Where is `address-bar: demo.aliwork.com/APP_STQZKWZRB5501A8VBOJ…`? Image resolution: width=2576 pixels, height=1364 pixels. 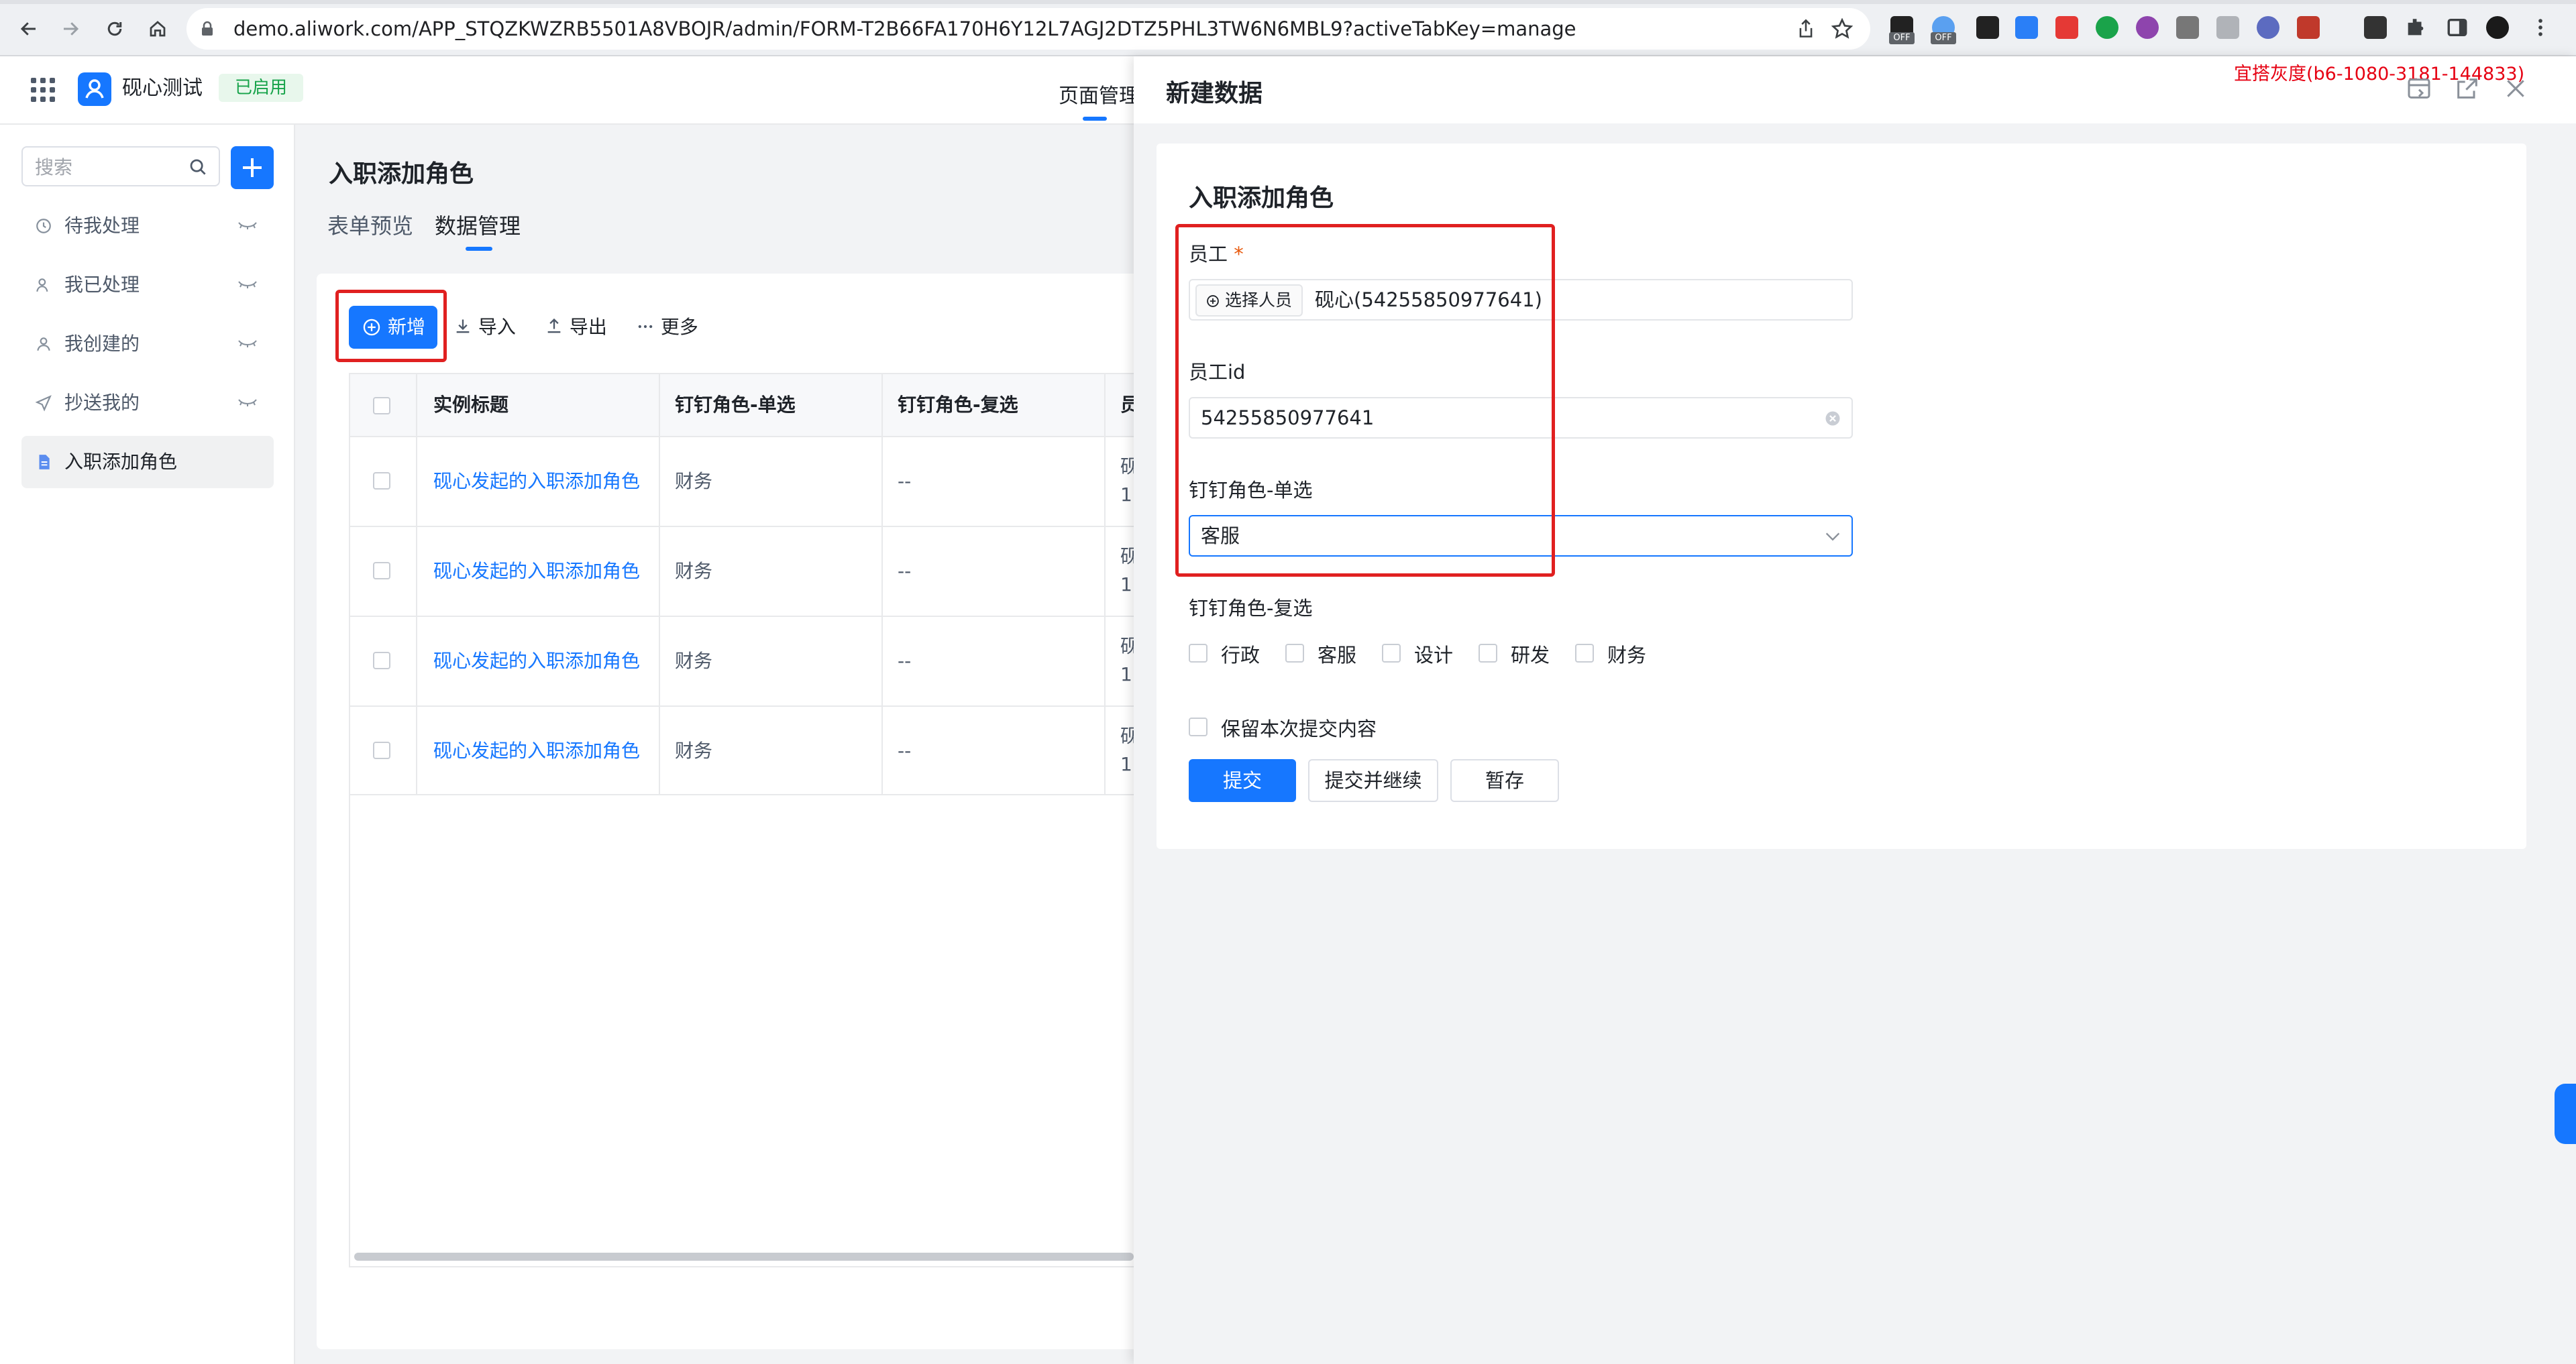
address-bar: demo.aliwork.com/APP_STQZKWZRB5501A8VBOJ… is located at coordinates (1028, 29).